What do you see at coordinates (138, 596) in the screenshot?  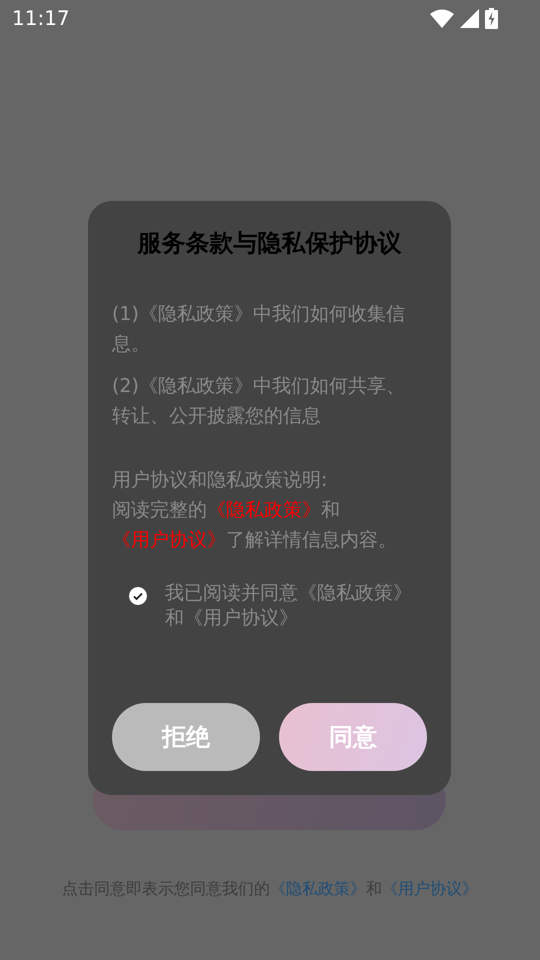 I see `agree-checkbox` at bounding box center [138, 596].